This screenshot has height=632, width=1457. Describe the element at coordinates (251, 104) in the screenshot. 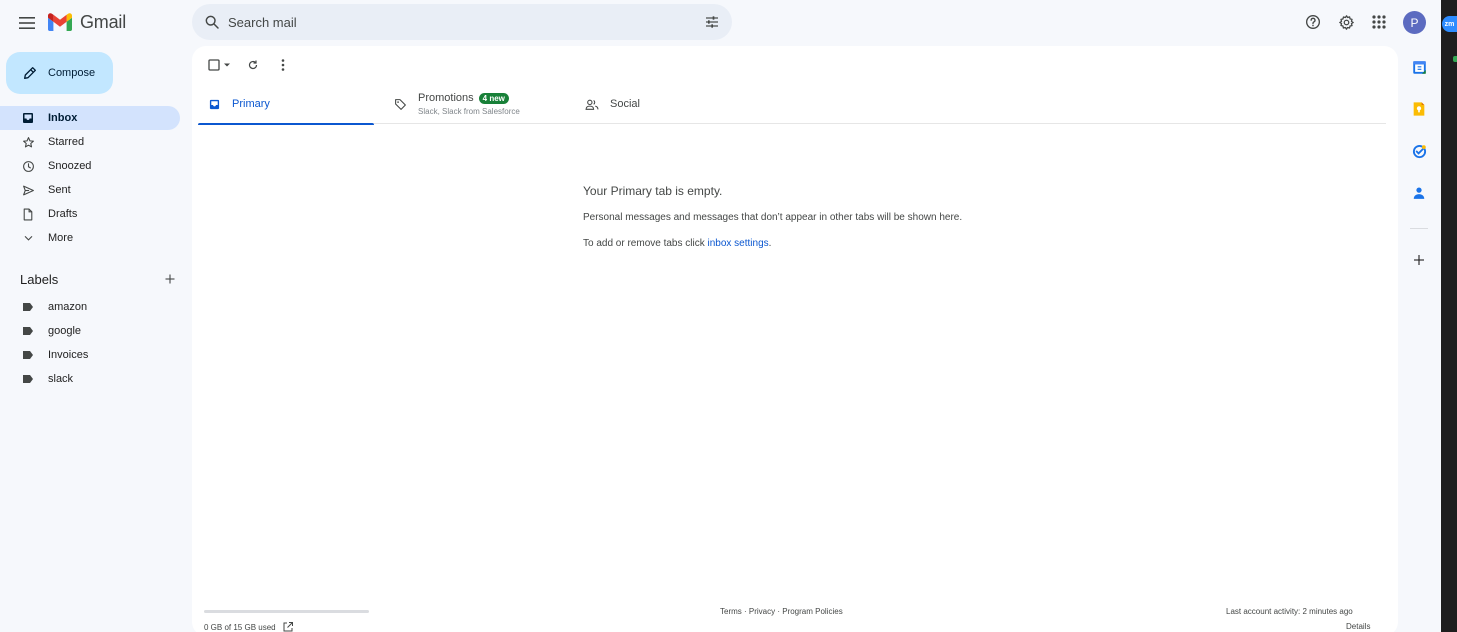

I see `tab-label: Primary` at that location.